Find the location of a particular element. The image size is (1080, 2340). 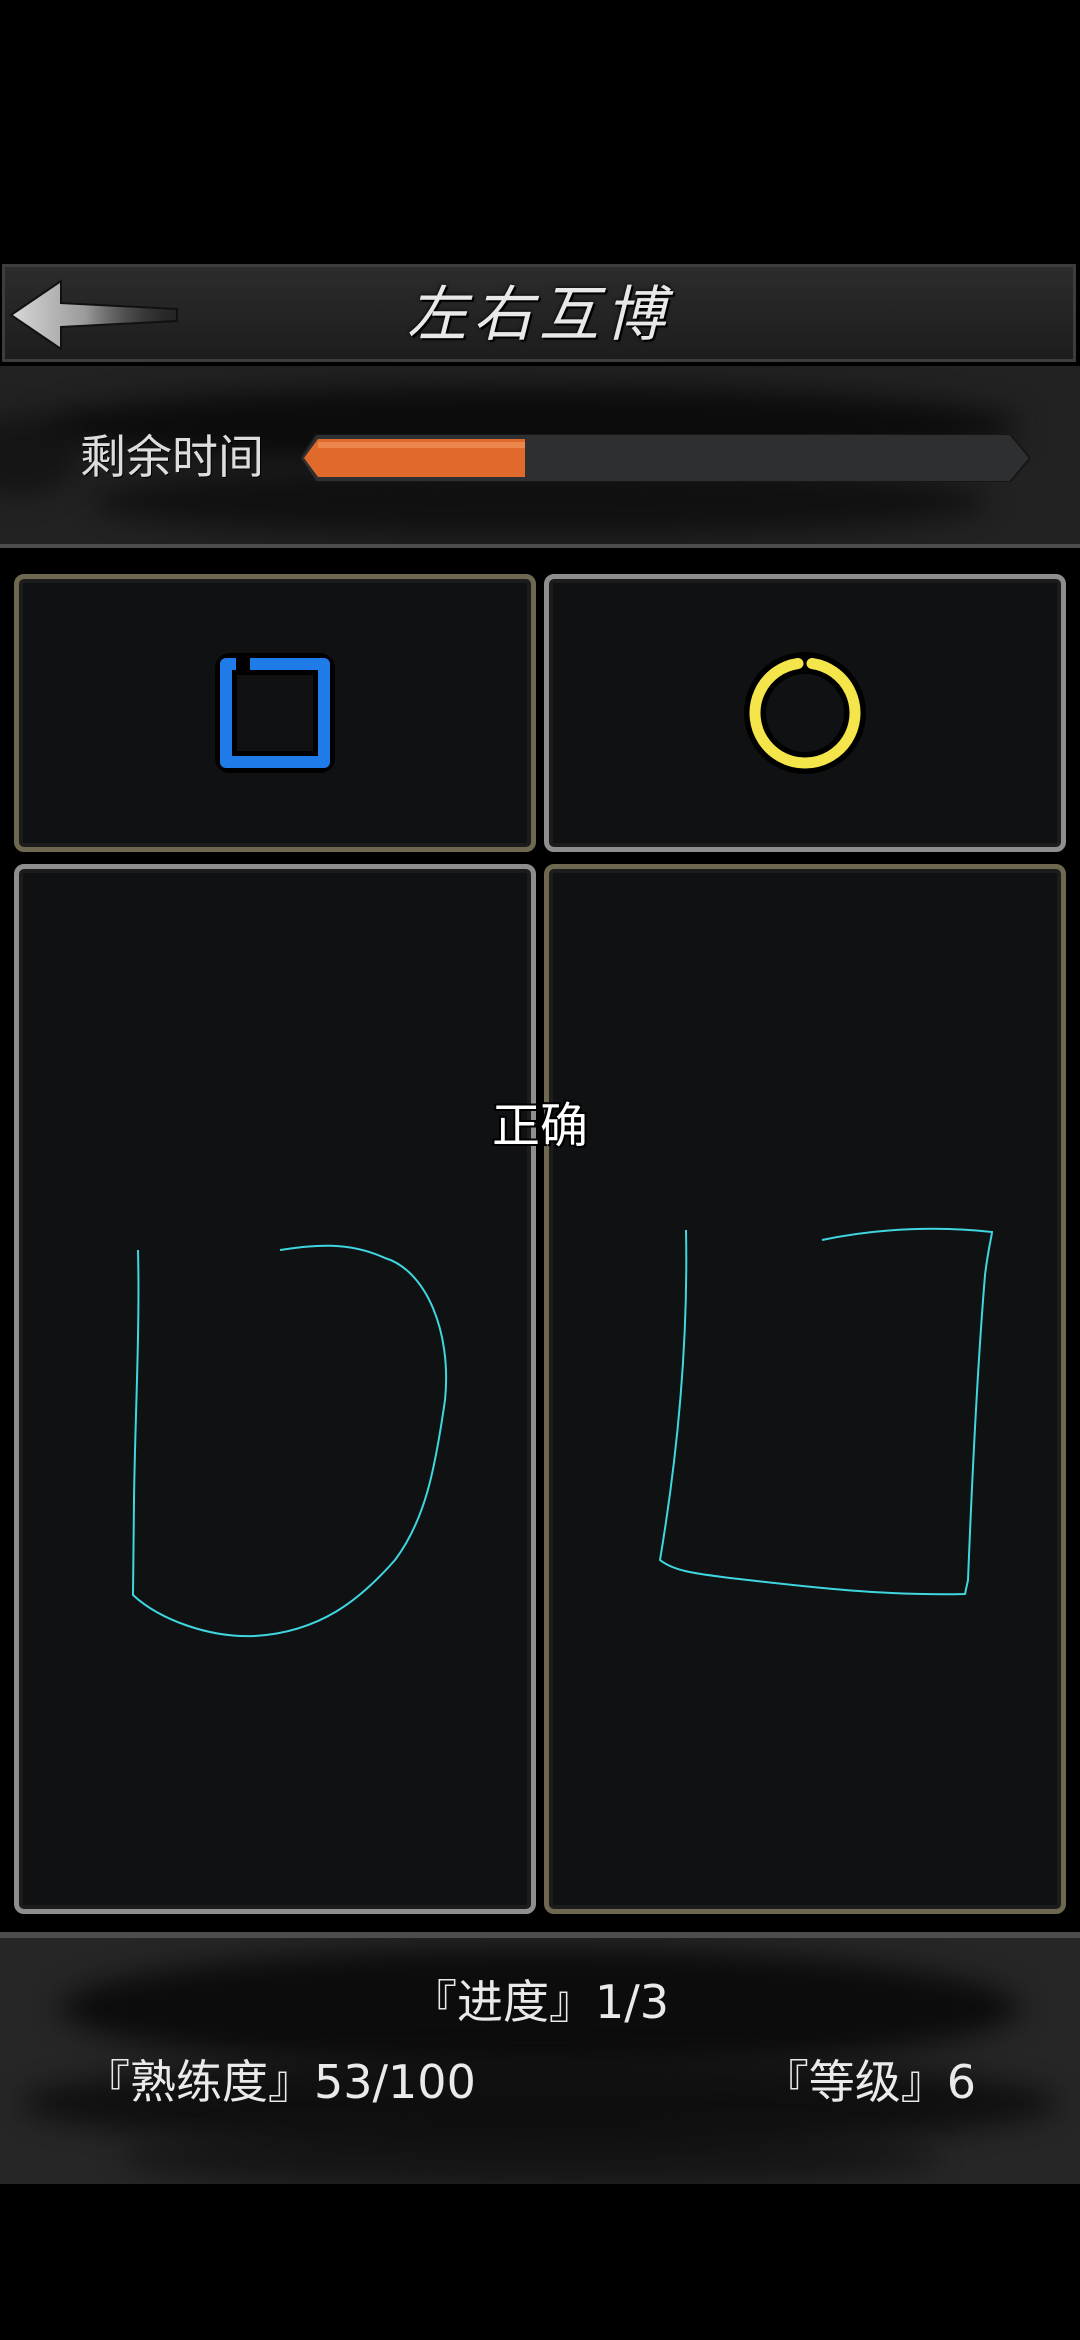

mastery-label: 『熟练度』 is located at coordinates (199, 2082).